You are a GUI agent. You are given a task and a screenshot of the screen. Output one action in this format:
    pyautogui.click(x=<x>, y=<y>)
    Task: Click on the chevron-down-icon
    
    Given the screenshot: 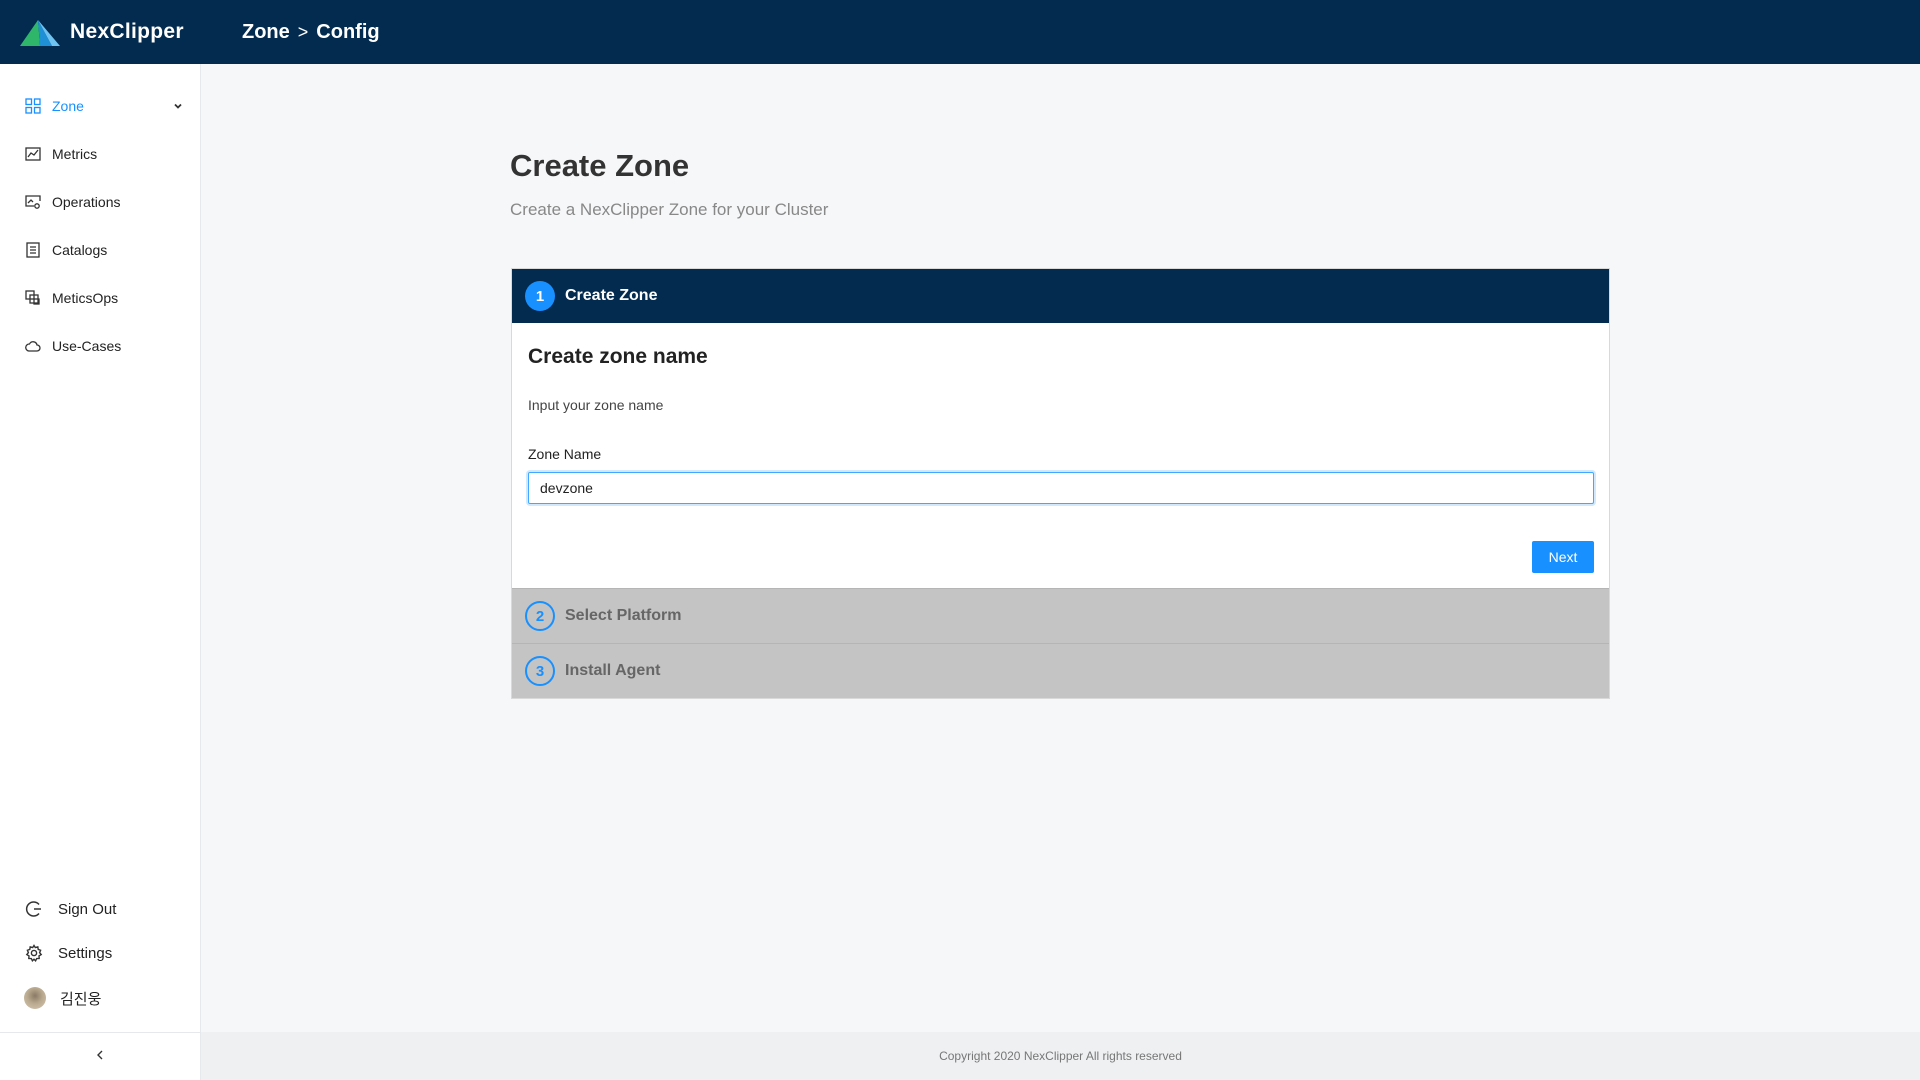 What is the action you would take?
    pyautogui.click(x=178, y=107)
    